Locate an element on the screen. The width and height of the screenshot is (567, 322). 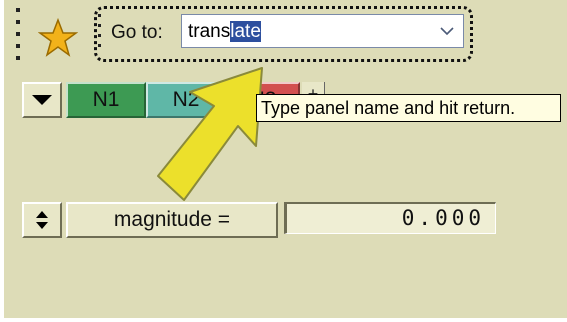
goto-label: Go to: is located at coordinates (137, 32).